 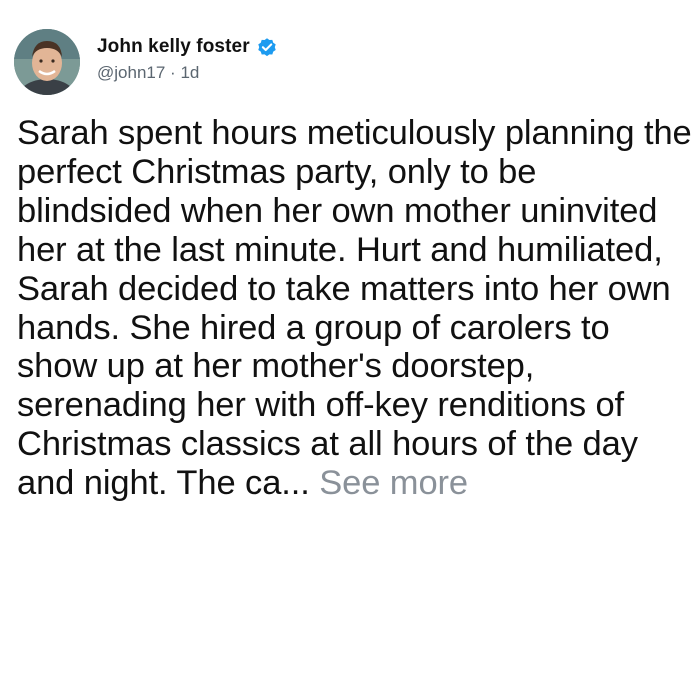 I want to click on author-meta-row: @john17 · 1d, so click(x=148, y=73).